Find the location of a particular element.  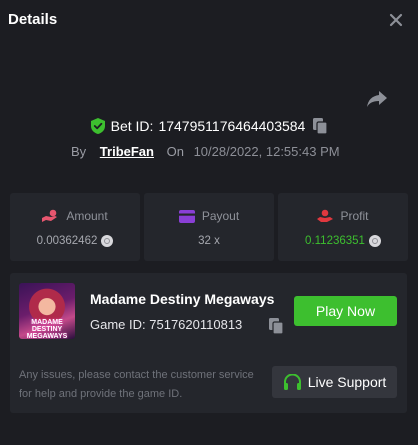

play-now-button: Play Now is located at coordinates (345, 311).